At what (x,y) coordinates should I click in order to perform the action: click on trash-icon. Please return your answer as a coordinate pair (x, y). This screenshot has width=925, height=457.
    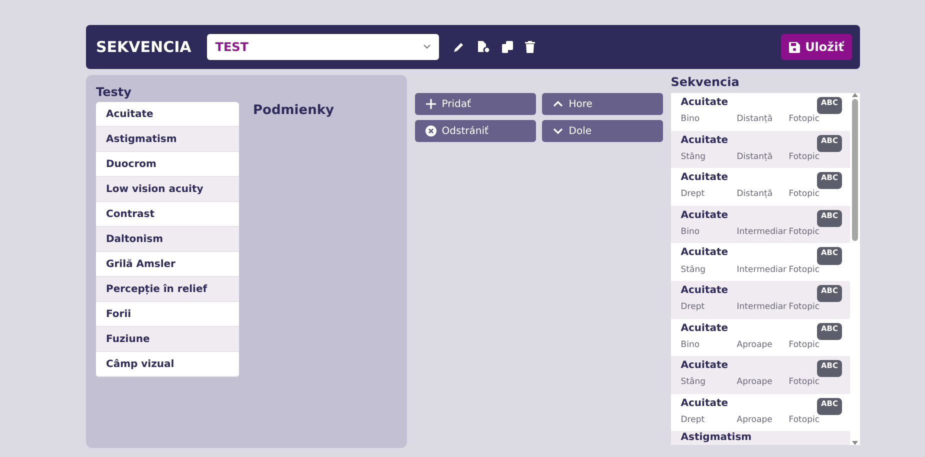
    Looking at the image, I should click on (530, 47).